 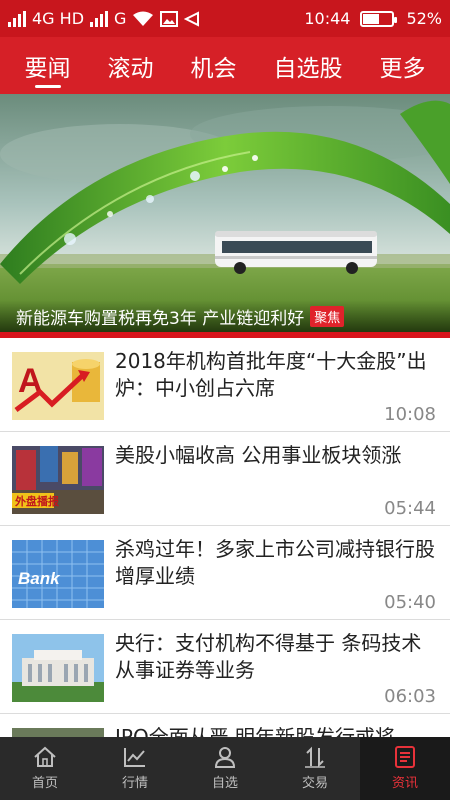 What do you see at coordinates (39, 578) in the screenshot?
I see `thumb-label: Bank` at bounding box center [39, 578].